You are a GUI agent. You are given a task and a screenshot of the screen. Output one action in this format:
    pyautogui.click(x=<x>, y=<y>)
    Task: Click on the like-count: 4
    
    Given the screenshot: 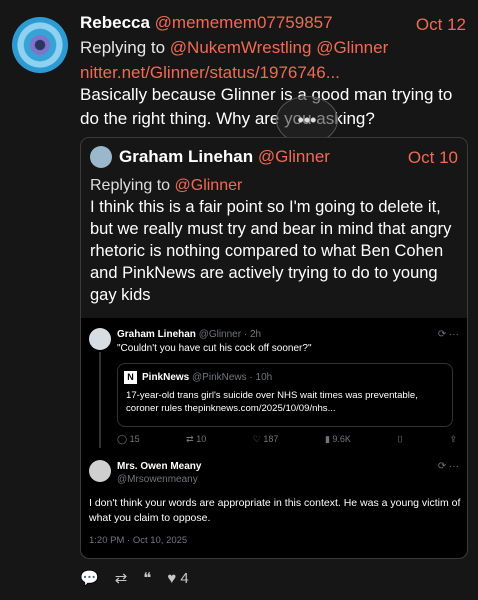 What is the action you would take?
    pyautogui.click(x=184, y=578)
    